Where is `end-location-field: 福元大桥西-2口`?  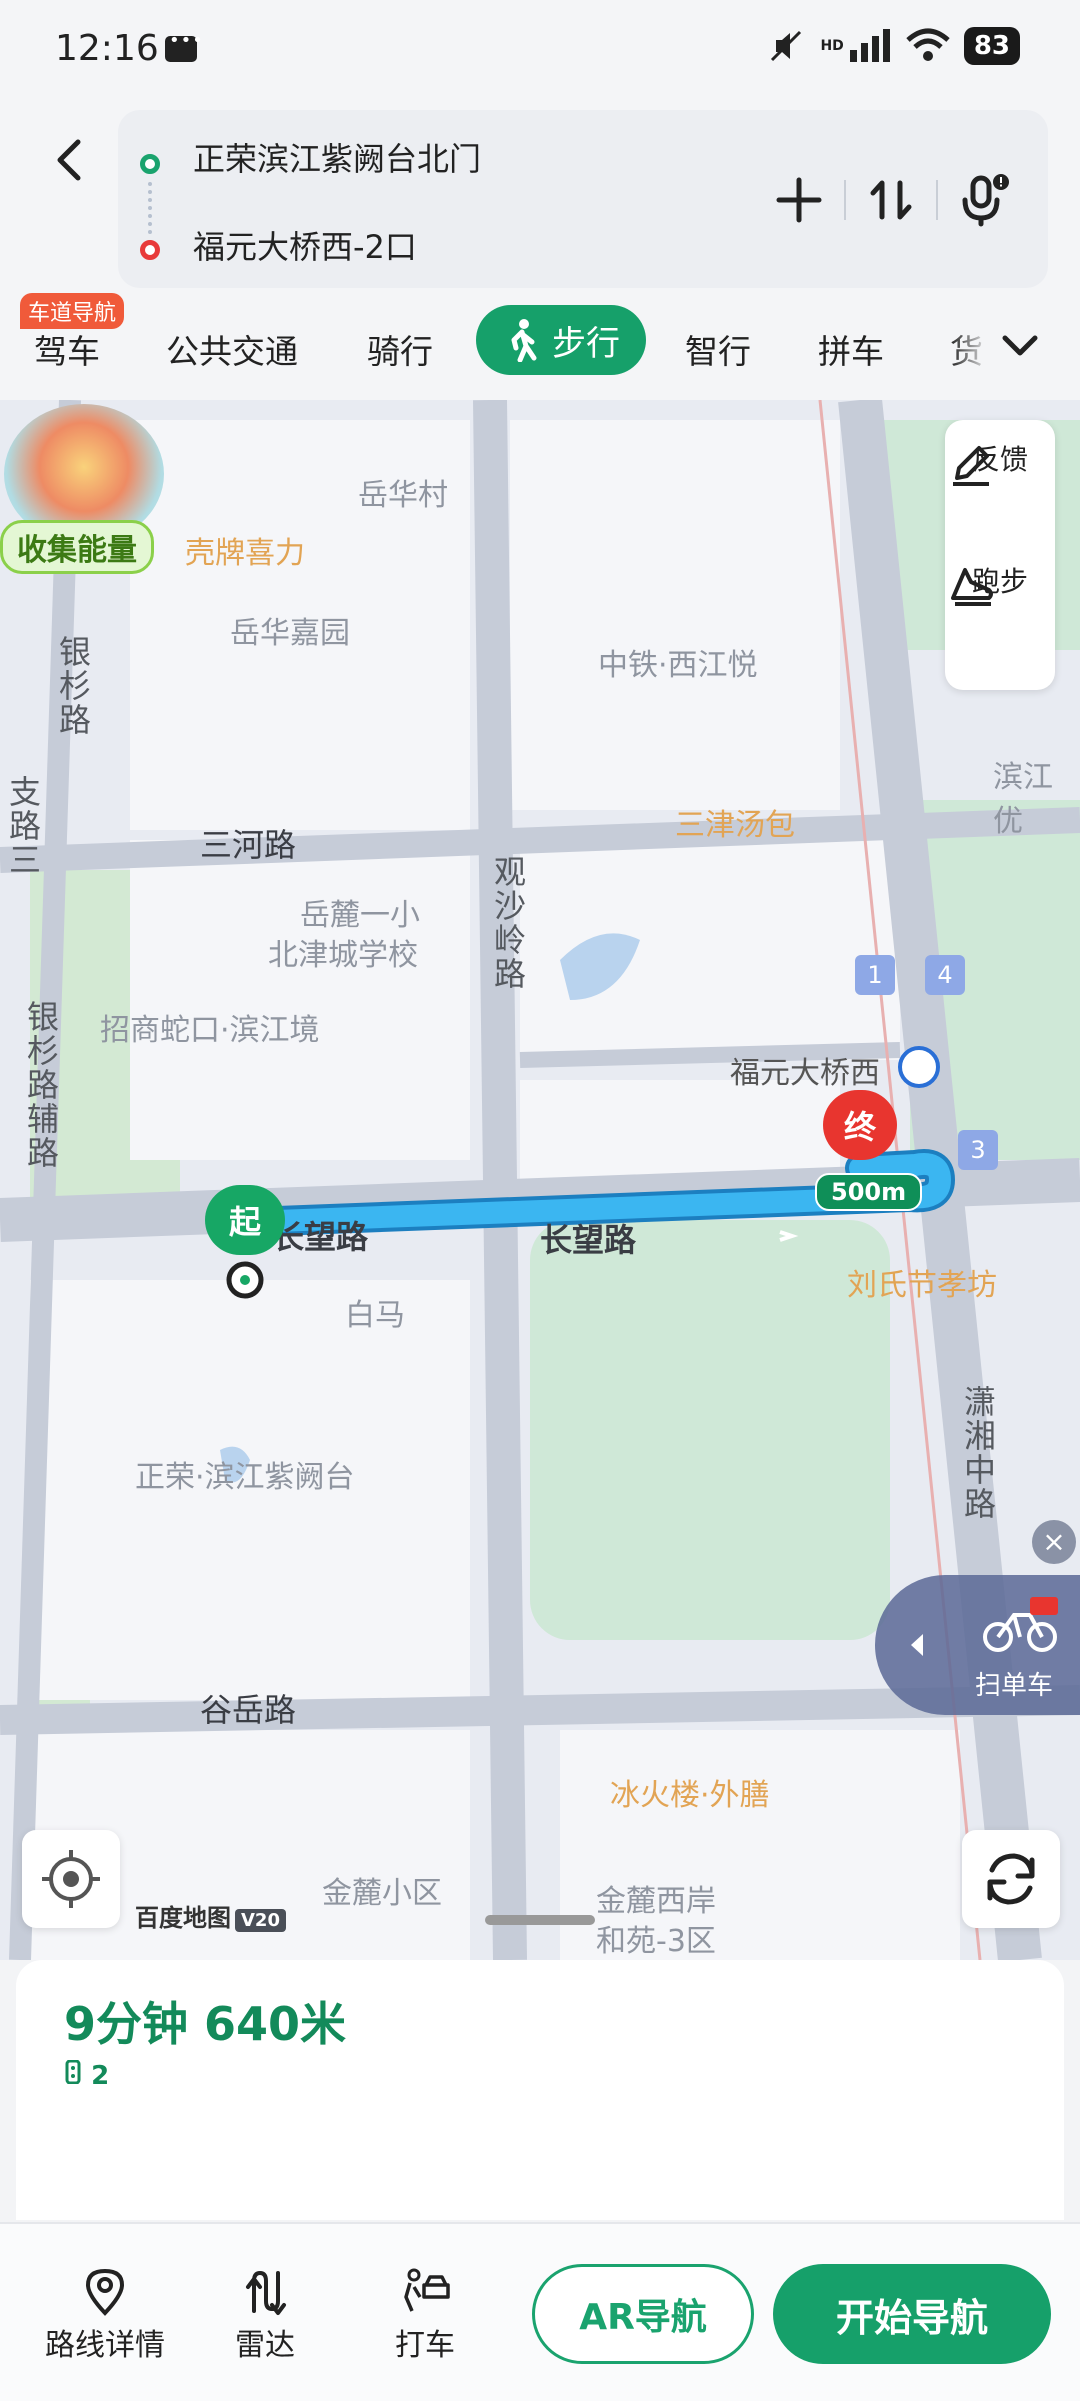 end-location-field: 福元大桥西-2口 is located at coordinates (305, 245).